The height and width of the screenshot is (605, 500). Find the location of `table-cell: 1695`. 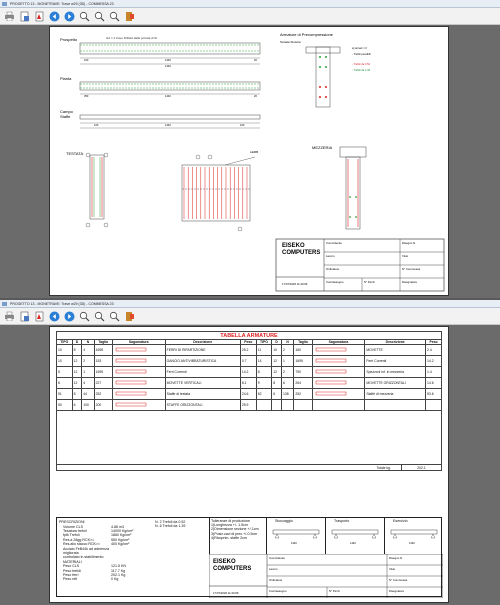

table-cell: 1695 is located at coordinates (103, 350).